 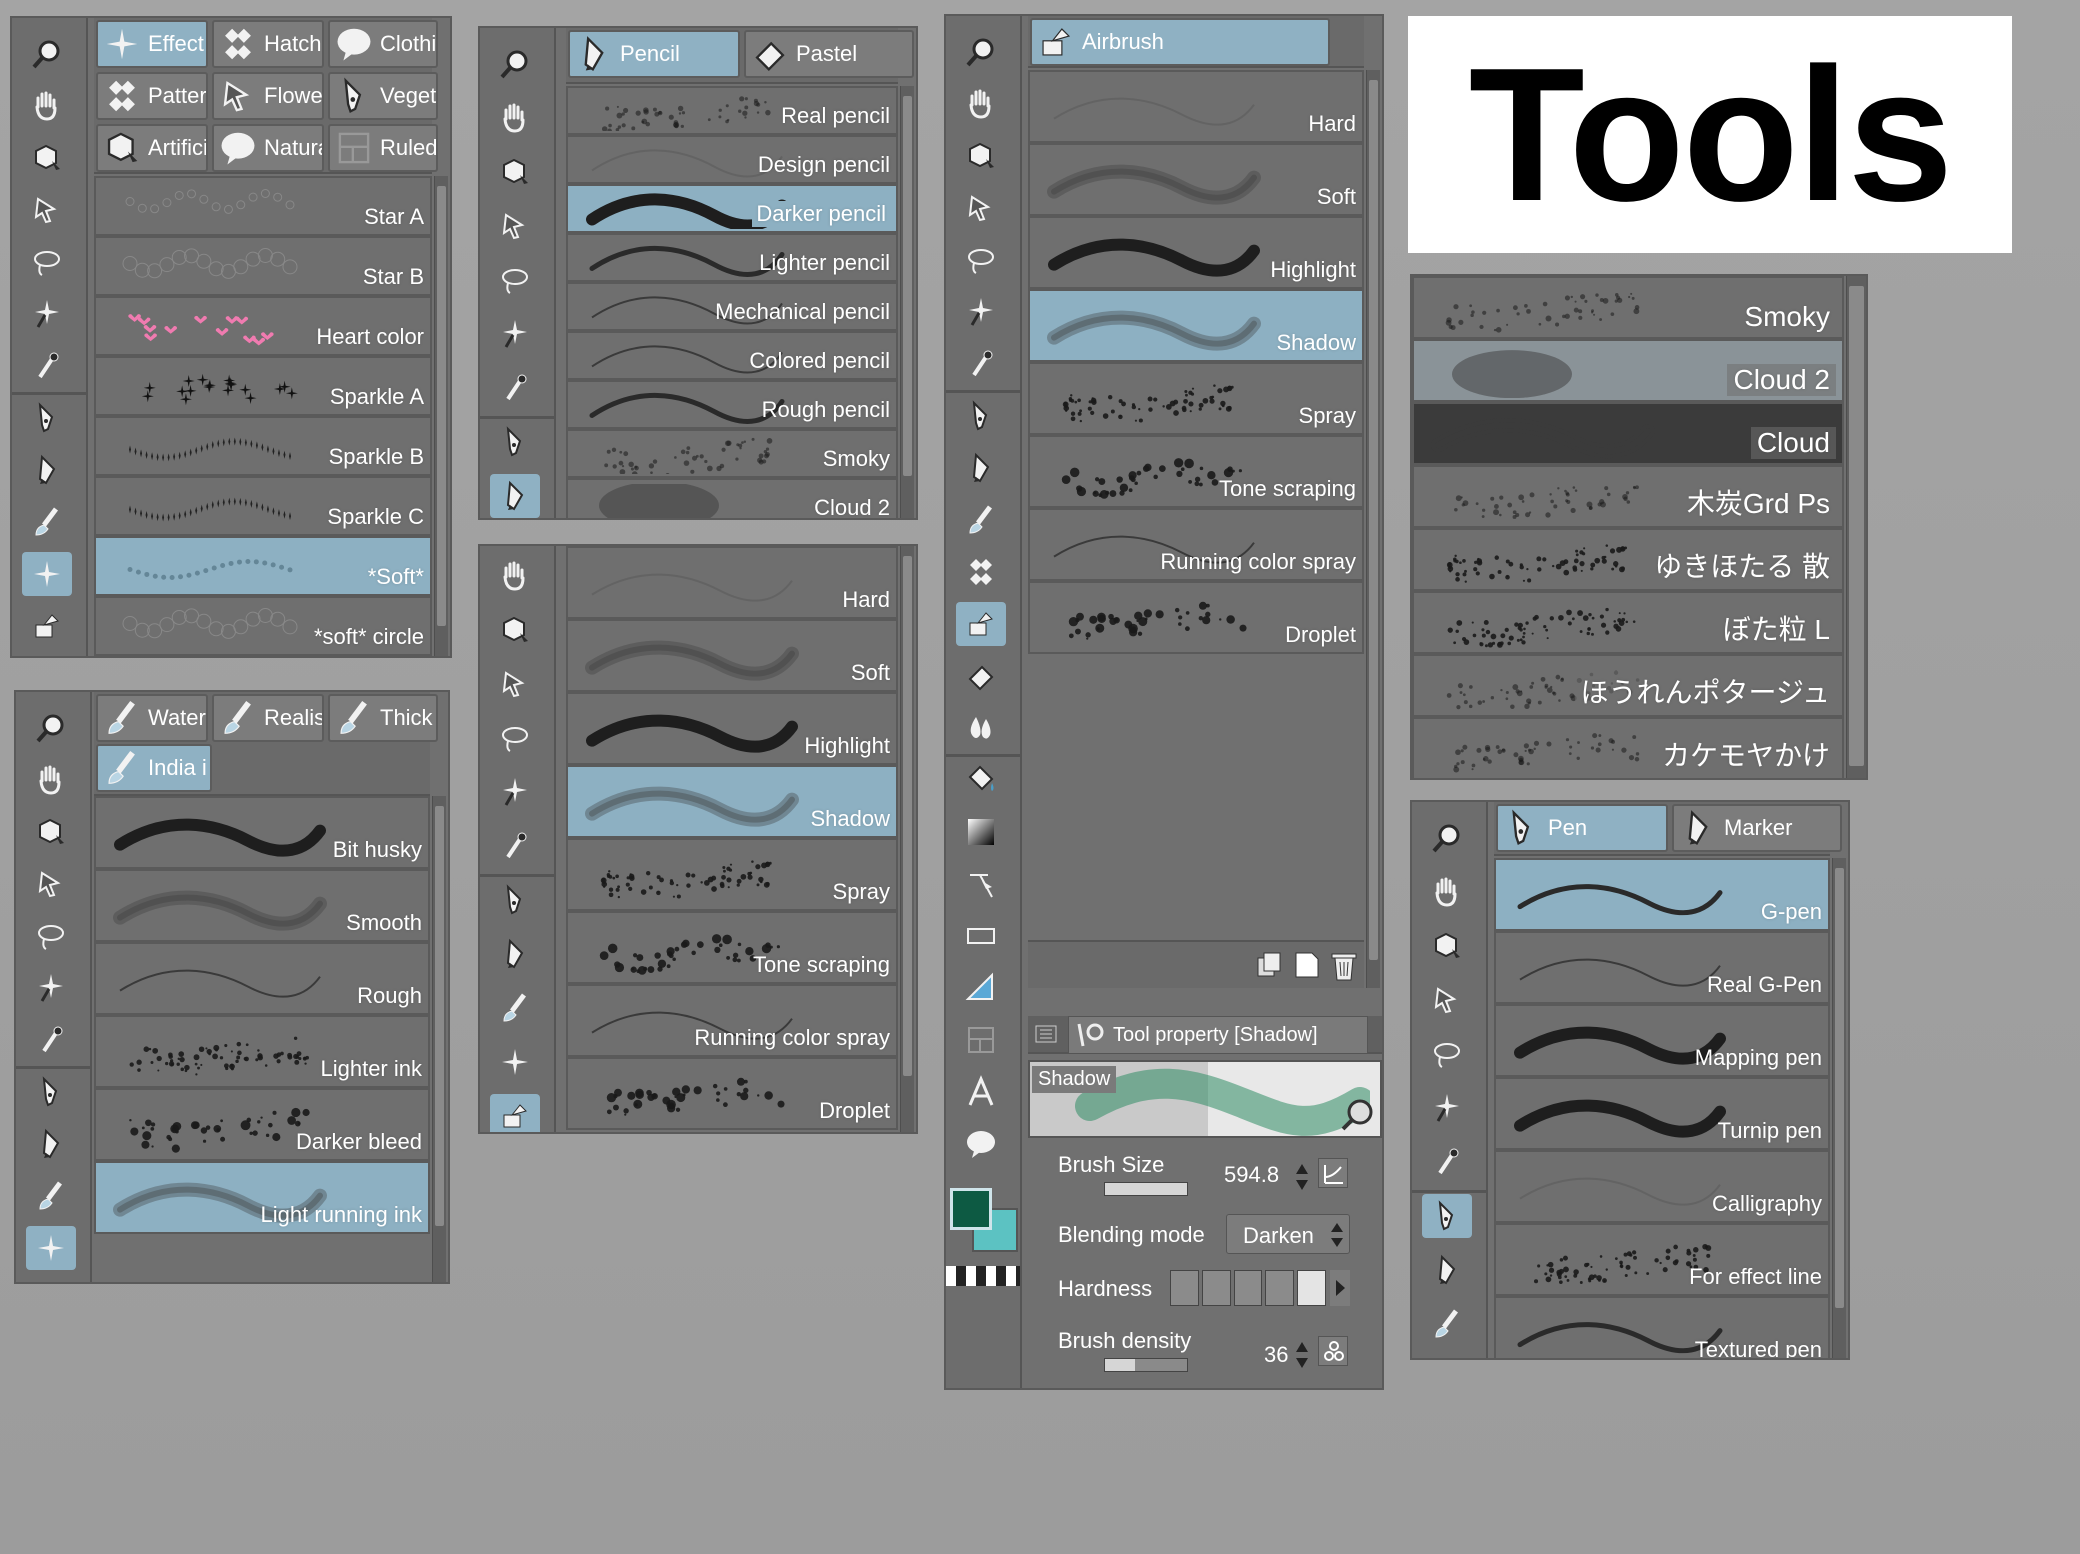 What do you see at coordinates (981, 1144) in the screenshot?
I see `tool-balloon` at bounding box center [981, 1144].